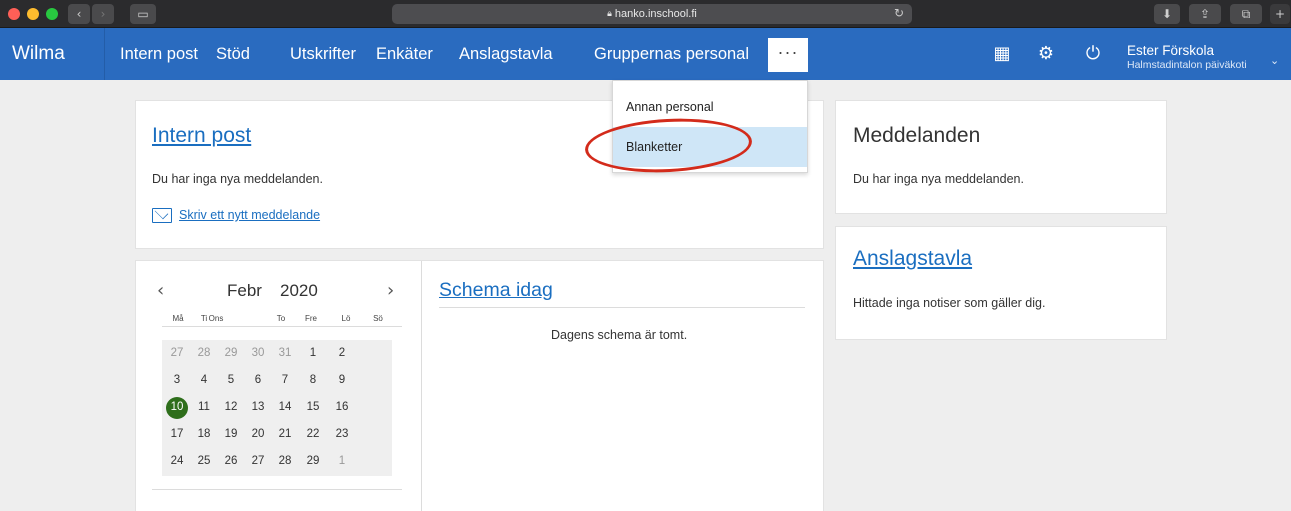  I want to click on intern-post-text: Du har inga nya meddelanden., so click(237, 179).